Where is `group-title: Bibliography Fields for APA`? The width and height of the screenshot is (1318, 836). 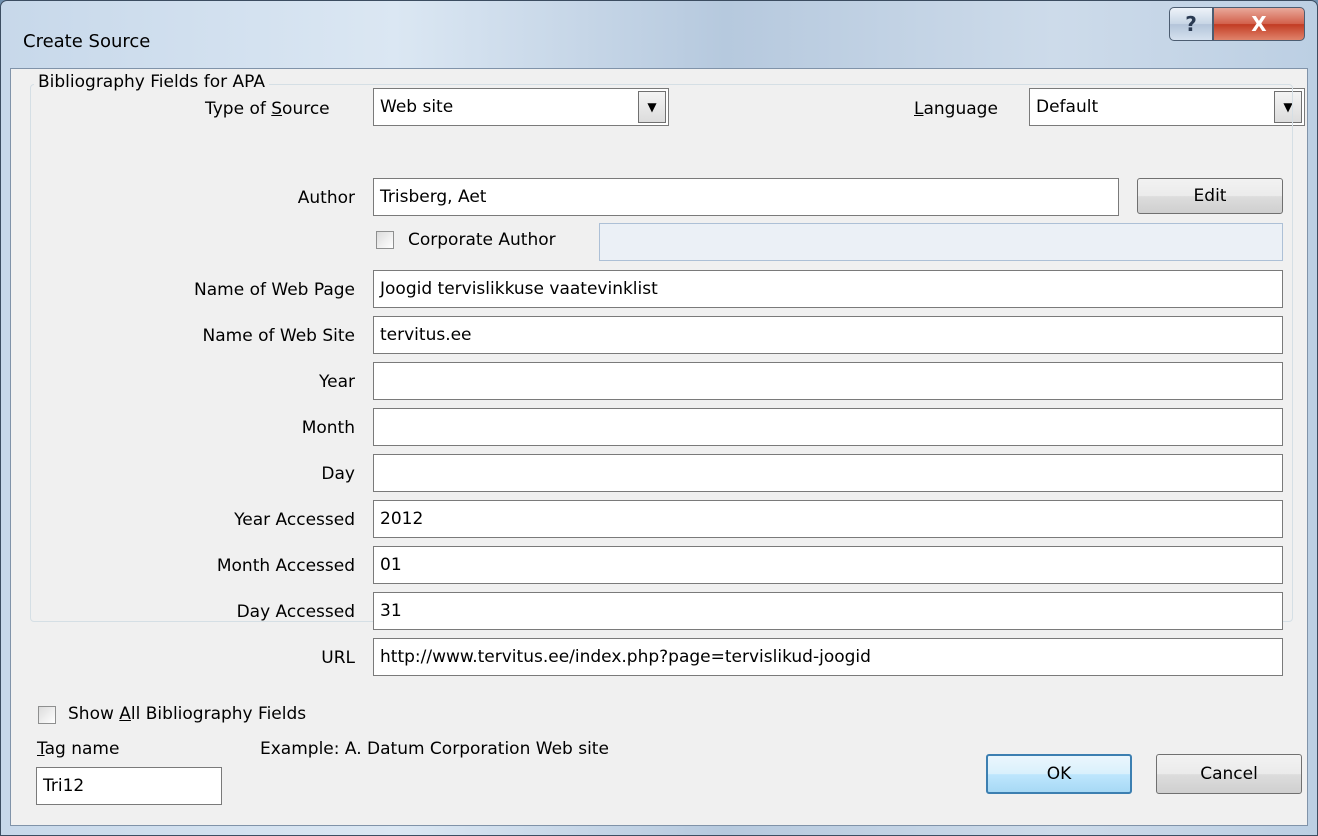 group-title: Bibliography Fields for APA is located at coordinates (151, 82).